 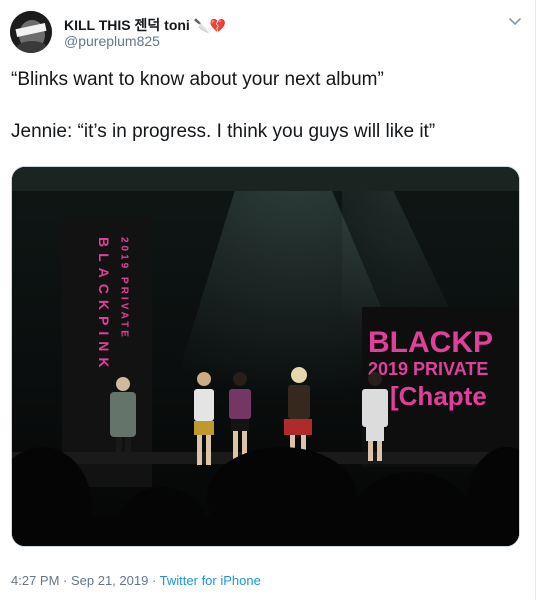 I want to click on screen-line-2: 2019 PRIVATE, so click(x=428, y=369).